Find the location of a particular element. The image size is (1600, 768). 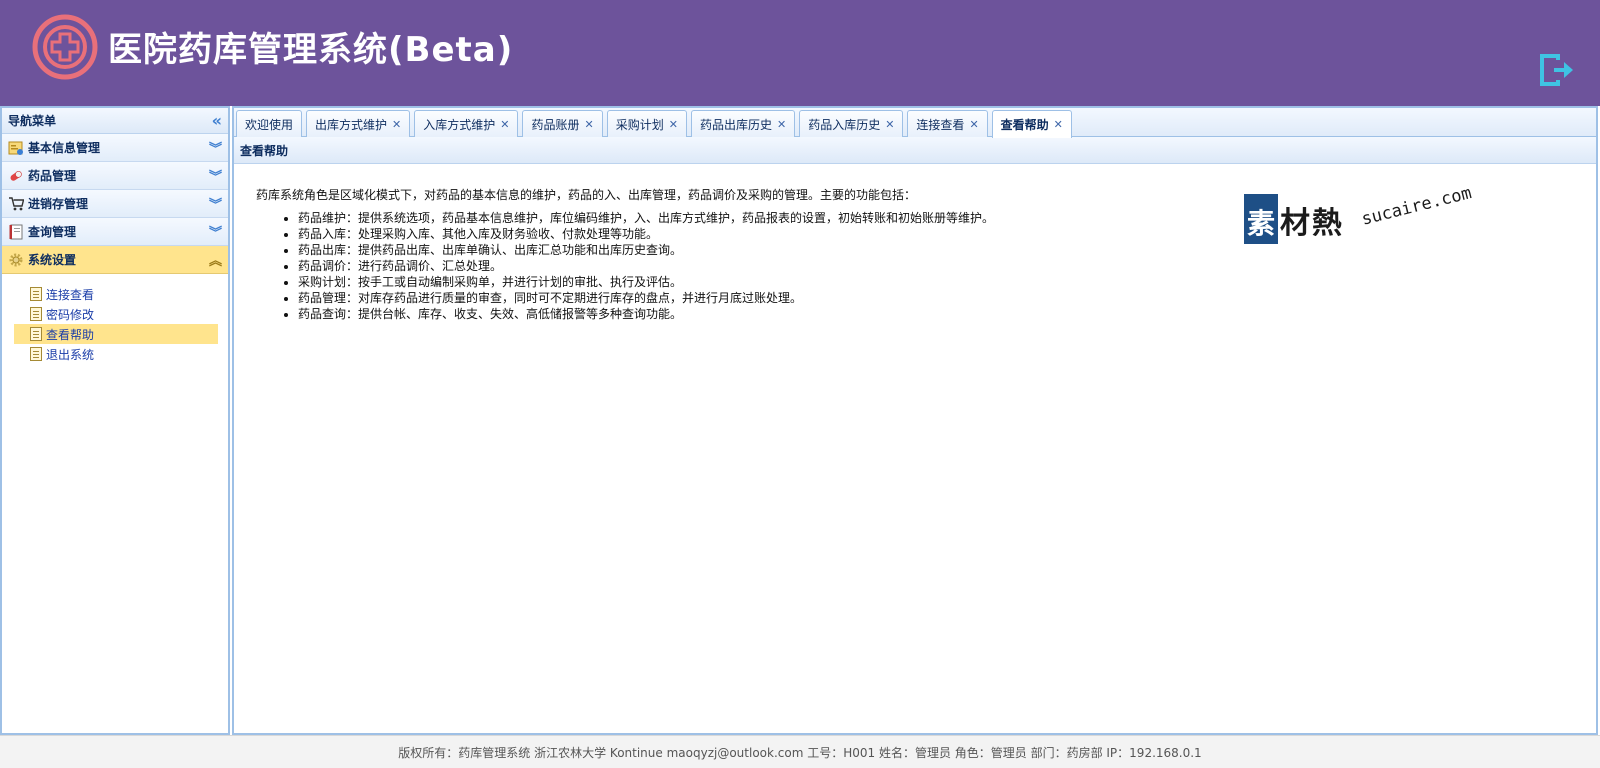

tab-drug-ledger: 药品账册 ✕ is located at coordinates (562, 123).